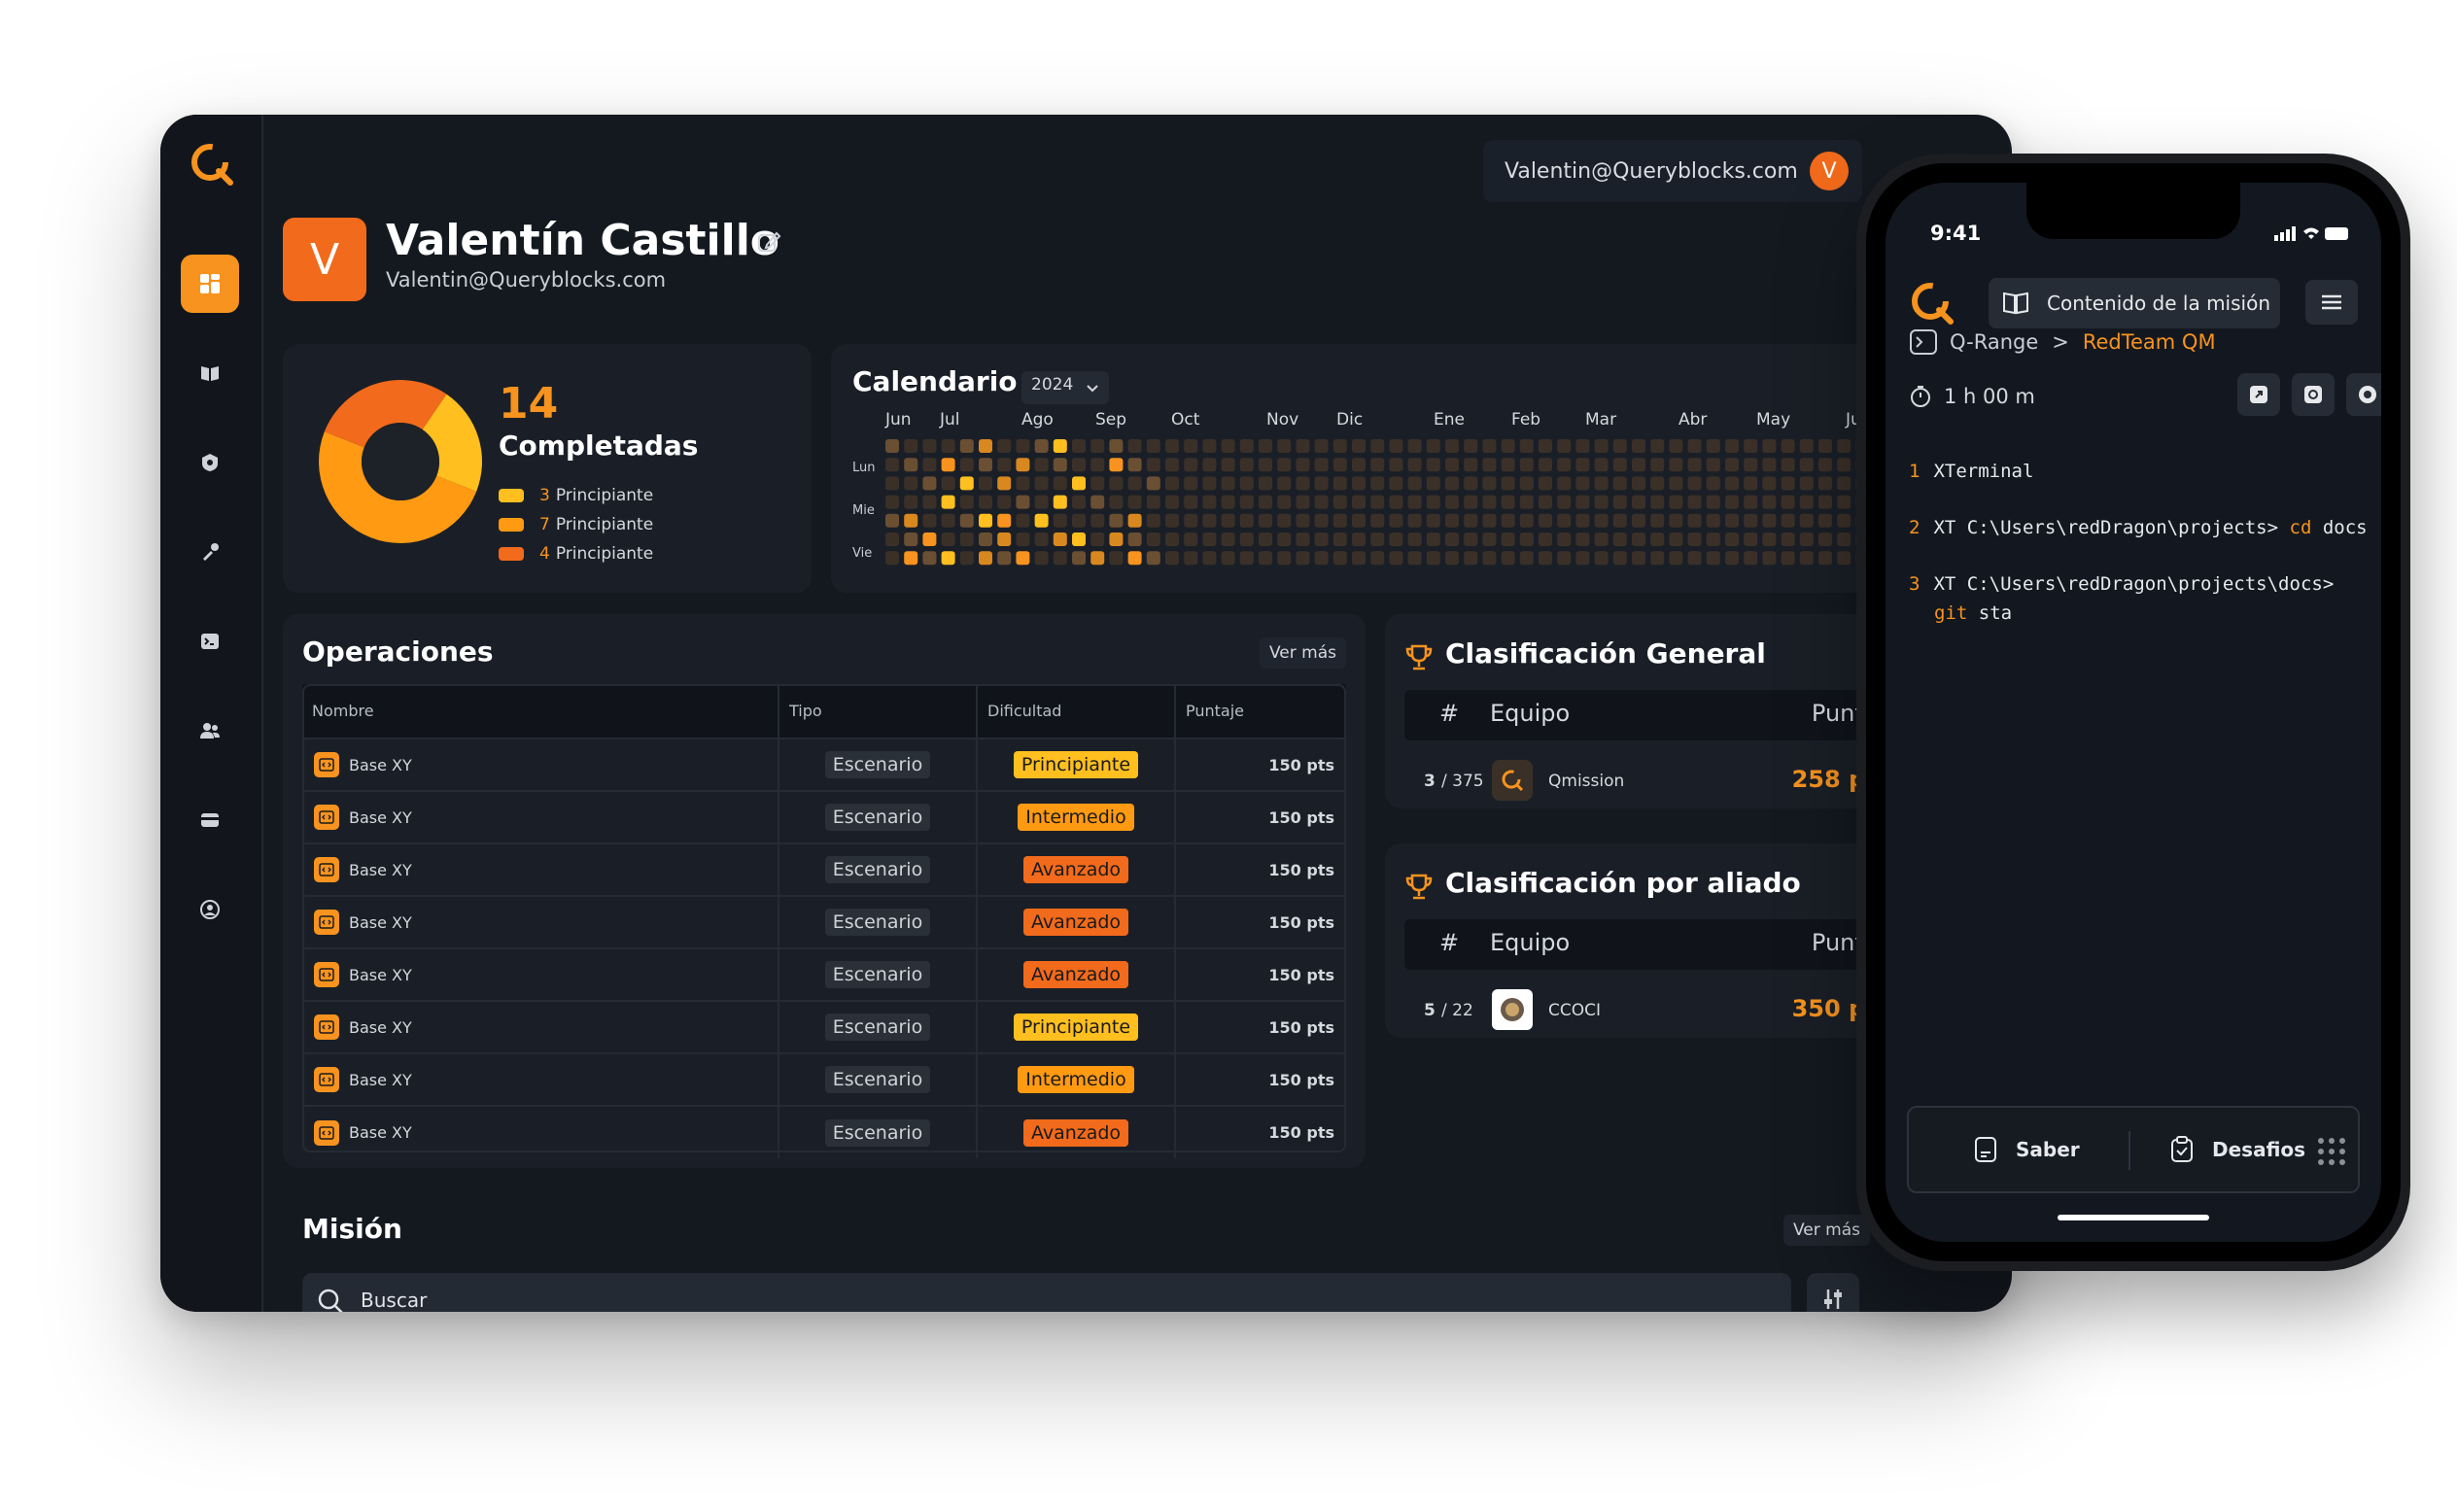 This screenshot has width=2457, height=1512. What do you see at coordinates (210, 641) in the screenshot?
I see `sidebar-item-terminal` at bounding box center [210, 641].